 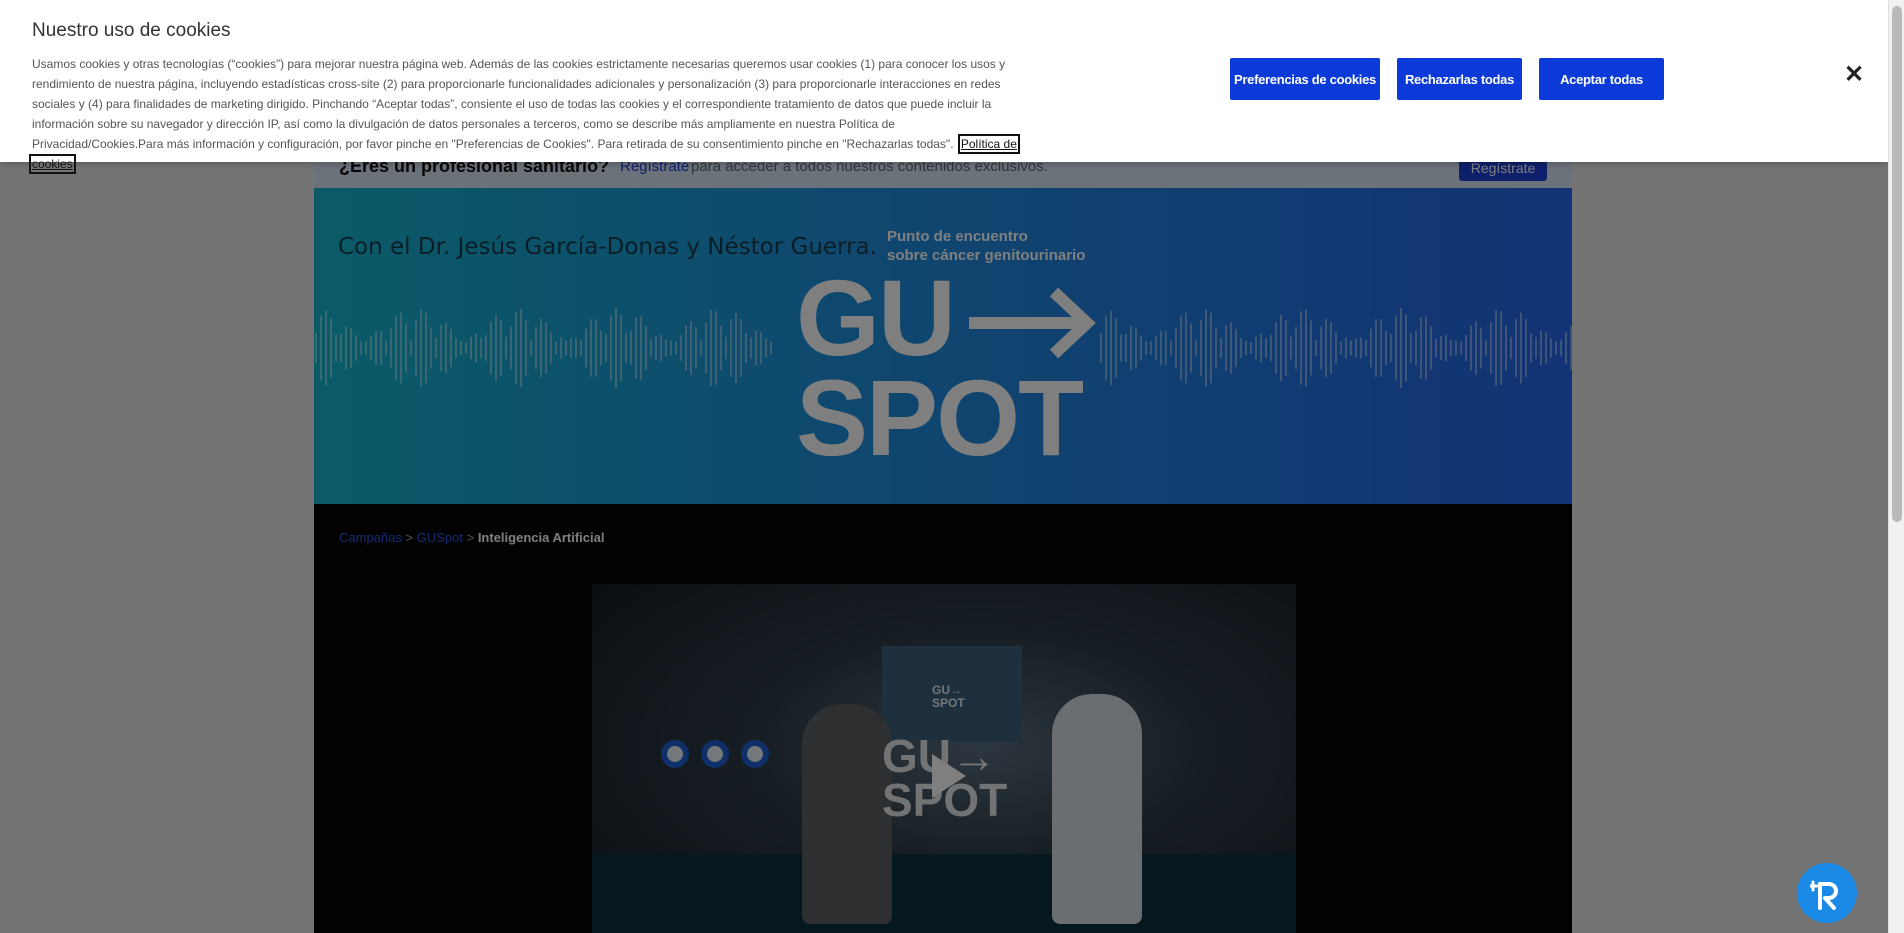 What do you see at coordinates (1305, 79) in the screenshot?
I see `cookie-preferences-button: Preferencias de cookies` at bounding box center [1305, 79].